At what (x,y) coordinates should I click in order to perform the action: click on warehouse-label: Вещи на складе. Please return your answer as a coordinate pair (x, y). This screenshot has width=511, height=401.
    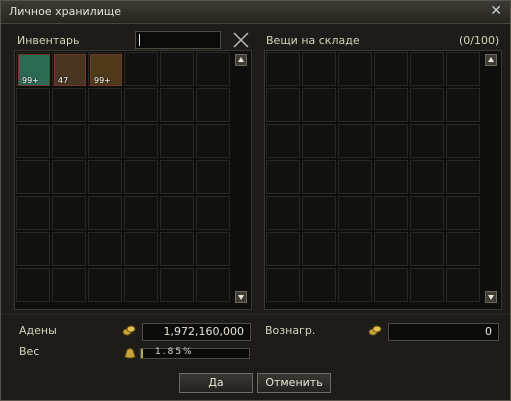
    Looking at the image, I should click on (313, 40).